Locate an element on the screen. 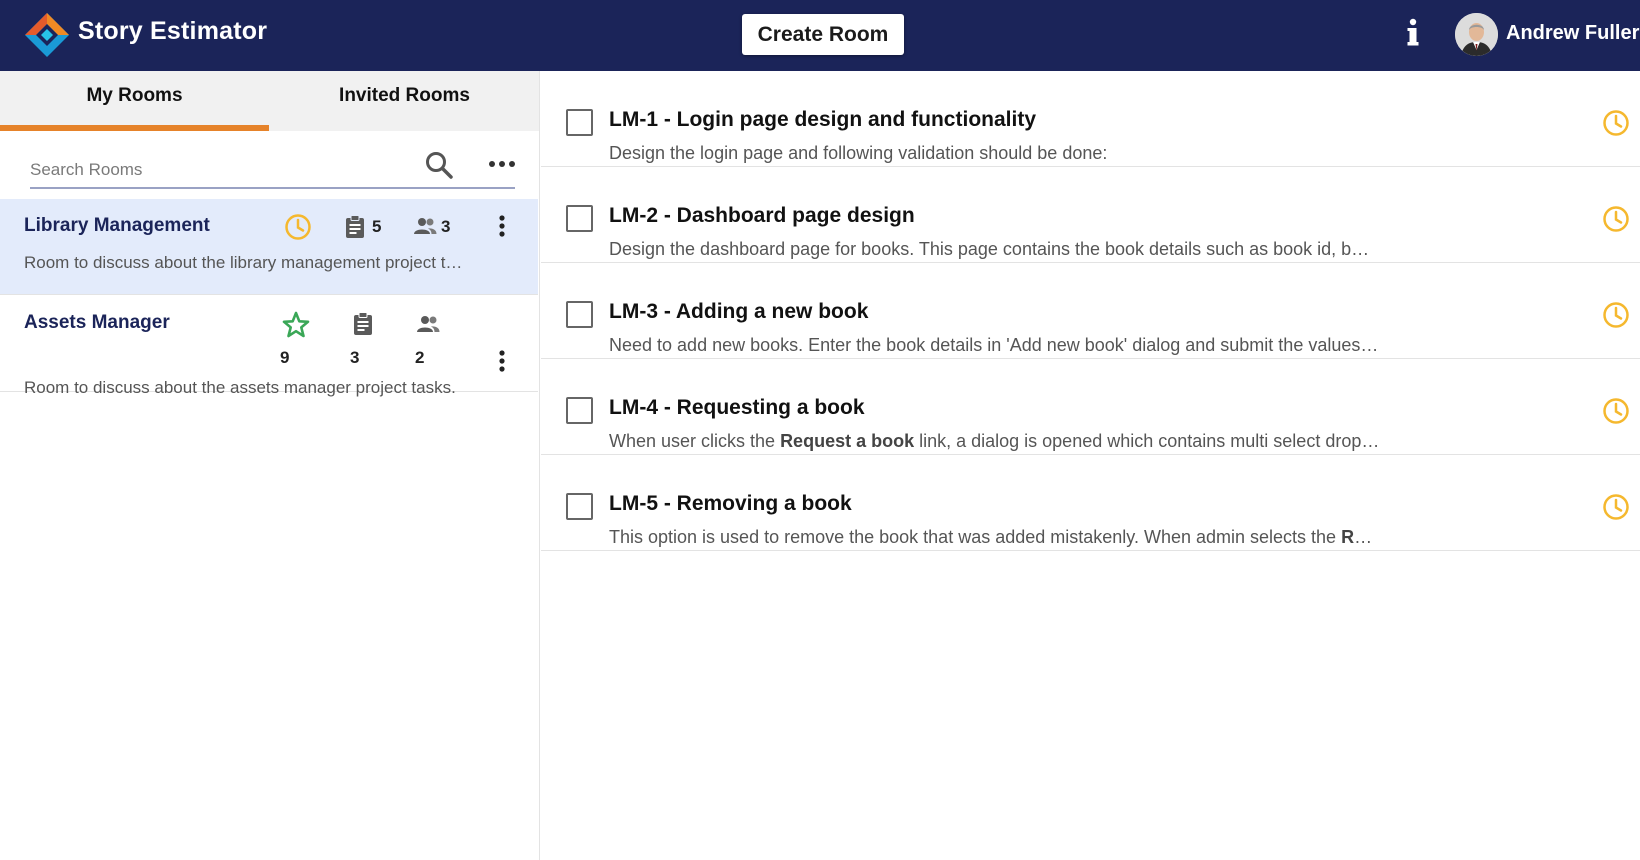 This screenshot has height=860, width=1640. create-room-button: Create Room is located at coordinates (823, 34).